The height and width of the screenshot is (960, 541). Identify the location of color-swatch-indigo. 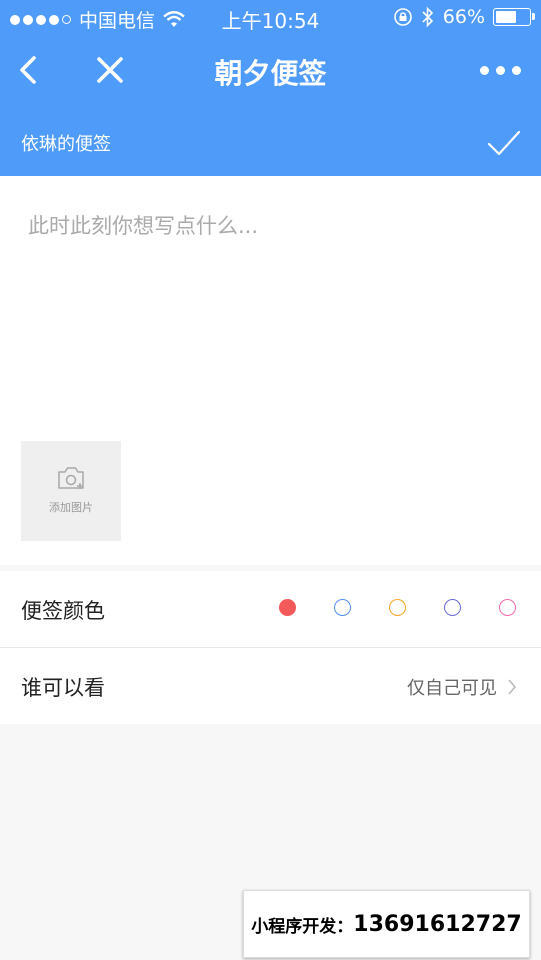
(452, 607).